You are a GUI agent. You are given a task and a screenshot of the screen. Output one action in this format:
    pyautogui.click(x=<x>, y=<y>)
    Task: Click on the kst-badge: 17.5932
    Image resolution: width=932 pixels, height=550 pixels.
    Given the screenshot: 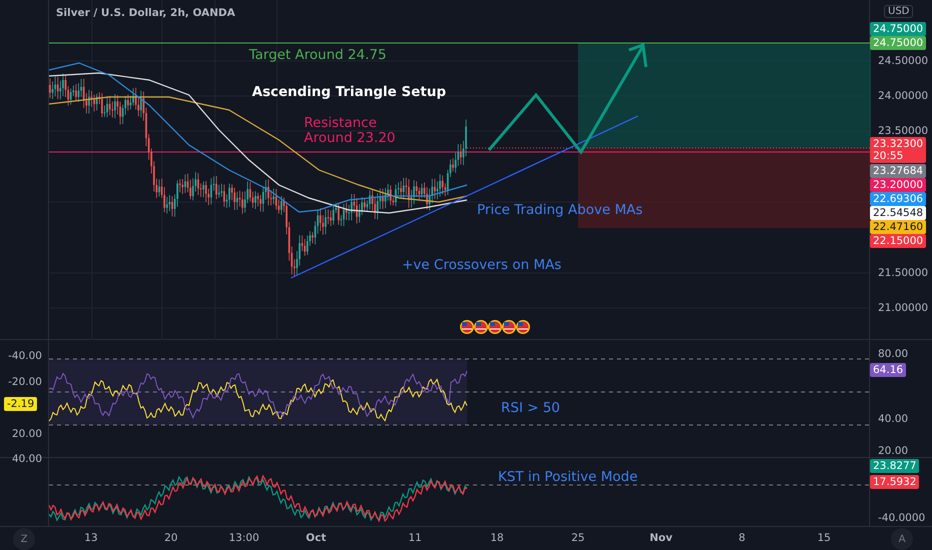 What is the action you would take?
    pyautogui.click(x=895, y=482)
    